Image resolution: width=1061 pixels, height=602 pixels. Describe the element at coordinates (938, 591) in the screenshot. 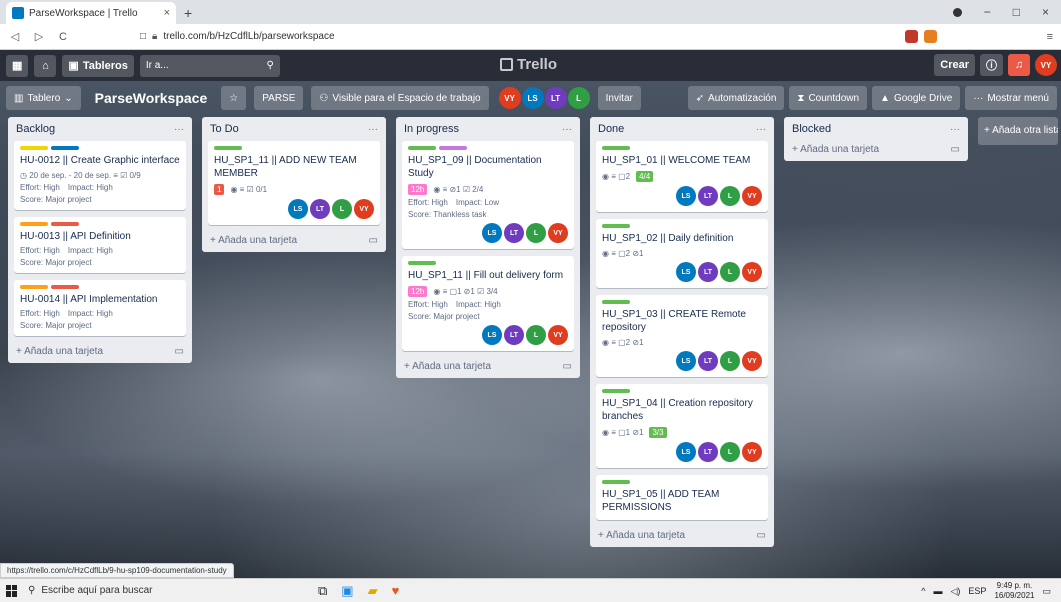

I see `network-icon: ▬` at that location.